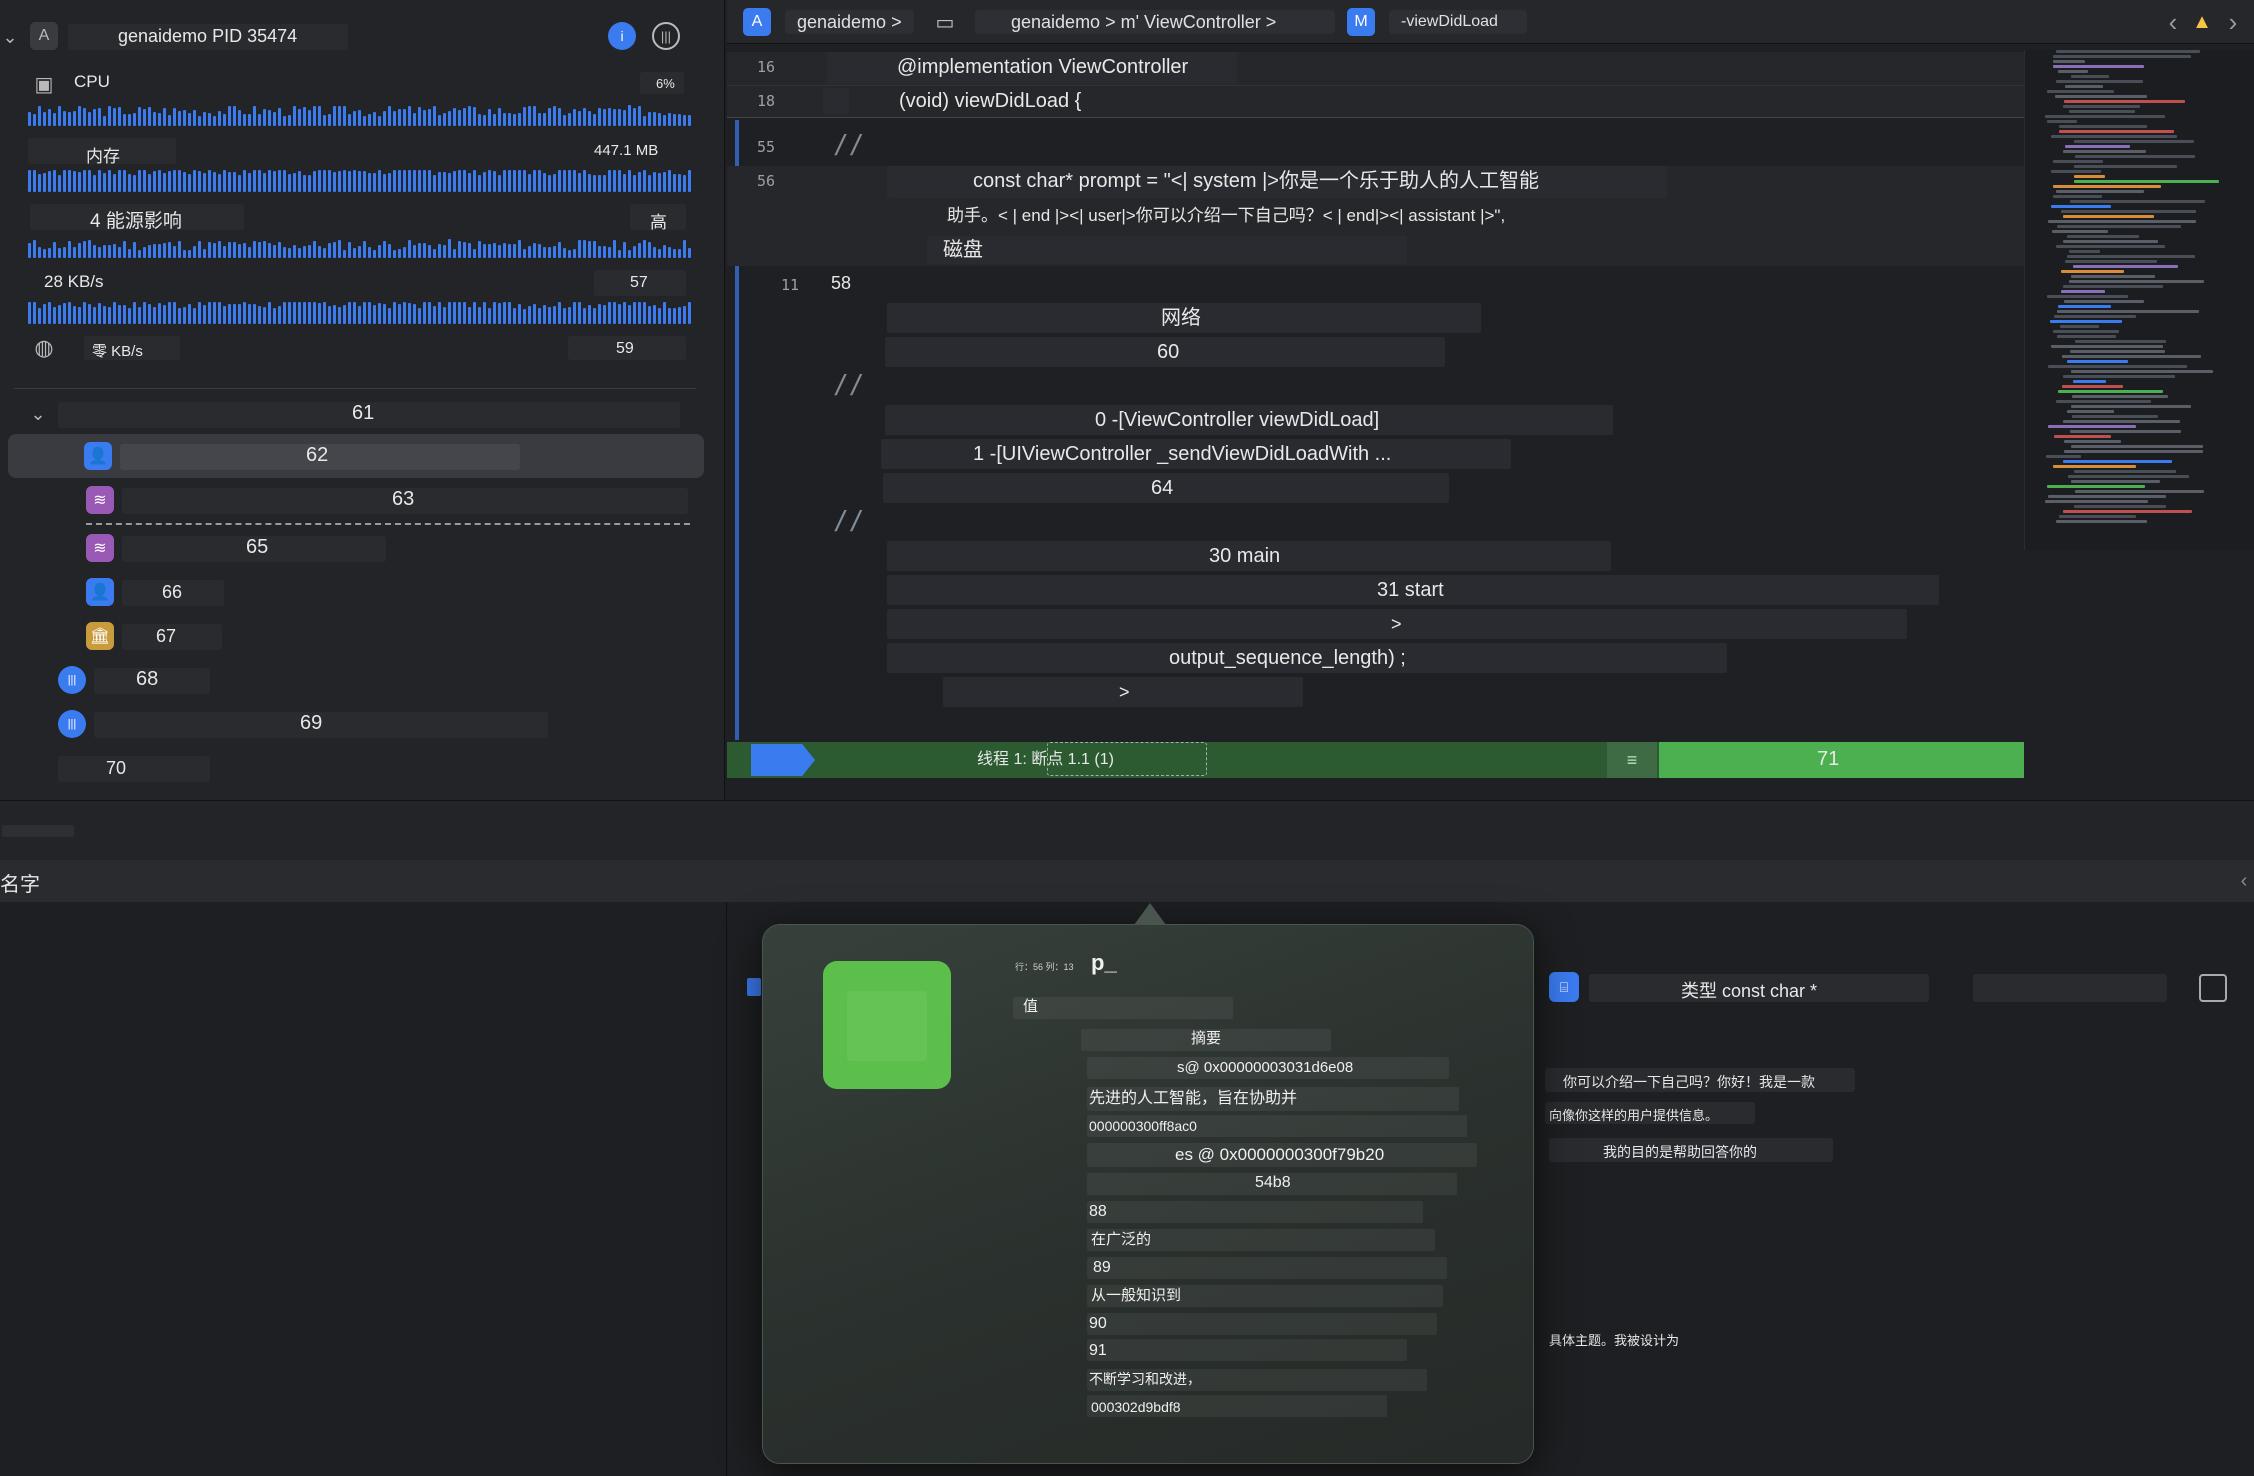 This screenshot has height=1476, width=2254. What do you see at coordinates (945, 22) in the screenshot?
I see `folder-icon: ▭` at bounding box center [945, 22].